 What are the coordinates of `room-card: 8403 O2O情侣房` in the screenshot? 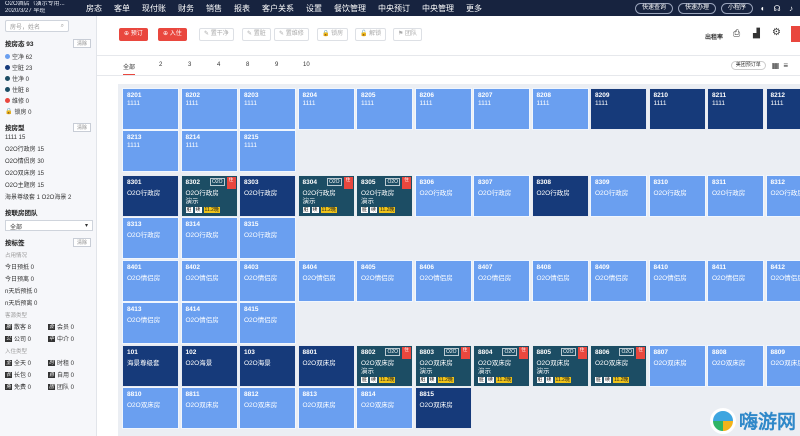 It's located at (267, 281).